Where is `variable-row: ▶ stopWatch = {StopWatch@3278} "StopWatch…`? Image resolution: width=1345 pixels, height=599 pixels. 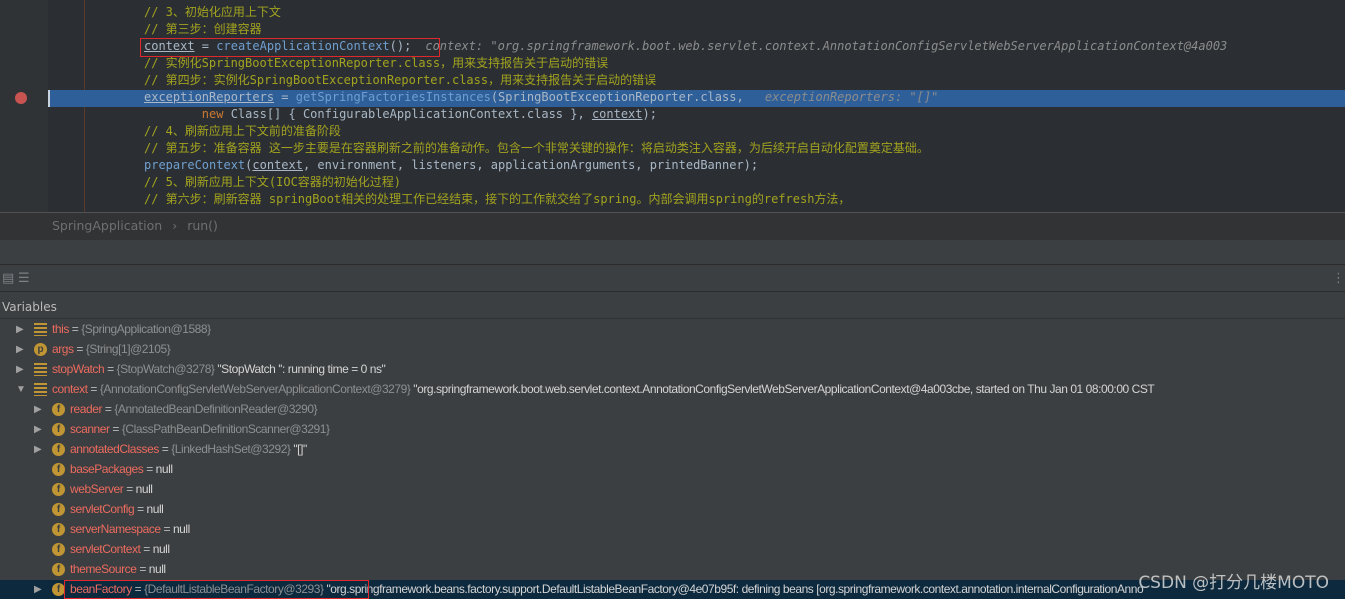 variable-row: ▶ stopWatch = {StopWatch@3278} "StopWatch… is located at coordinates (672, 369).